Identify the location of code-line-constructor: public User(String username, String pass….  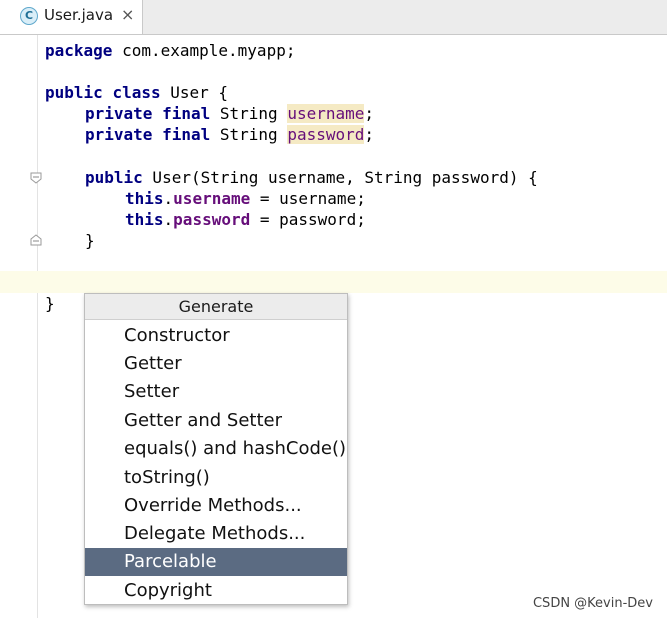
(311, 177).